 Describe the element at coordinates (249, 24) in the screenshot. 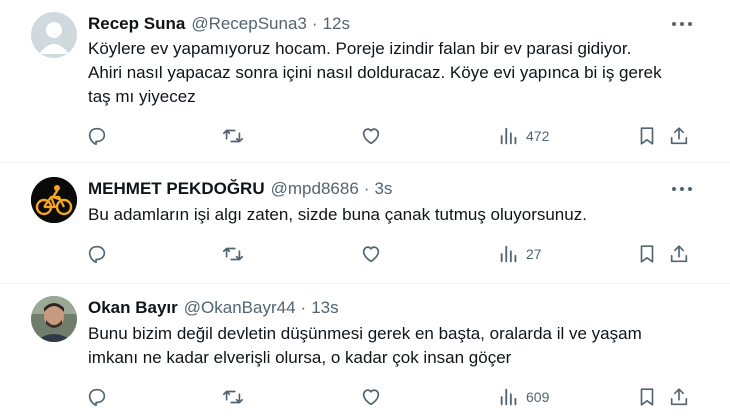

I see `user-handle: @RecepSuna3` at that location.